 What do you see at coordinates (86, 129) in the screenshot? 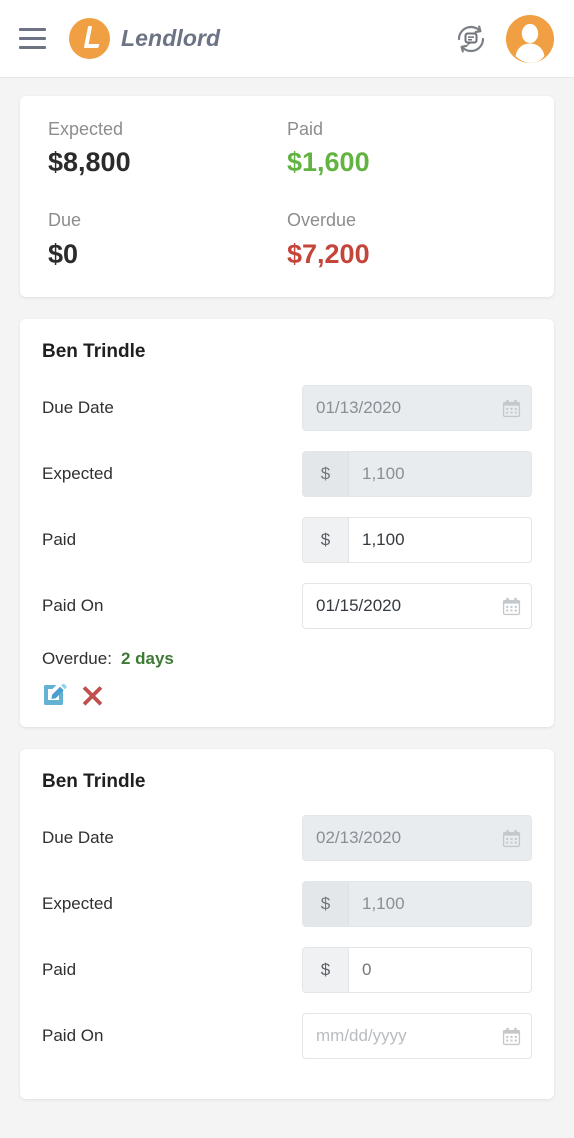
I see `summary-label-expected: Expected` at bounding box center [86, 129].